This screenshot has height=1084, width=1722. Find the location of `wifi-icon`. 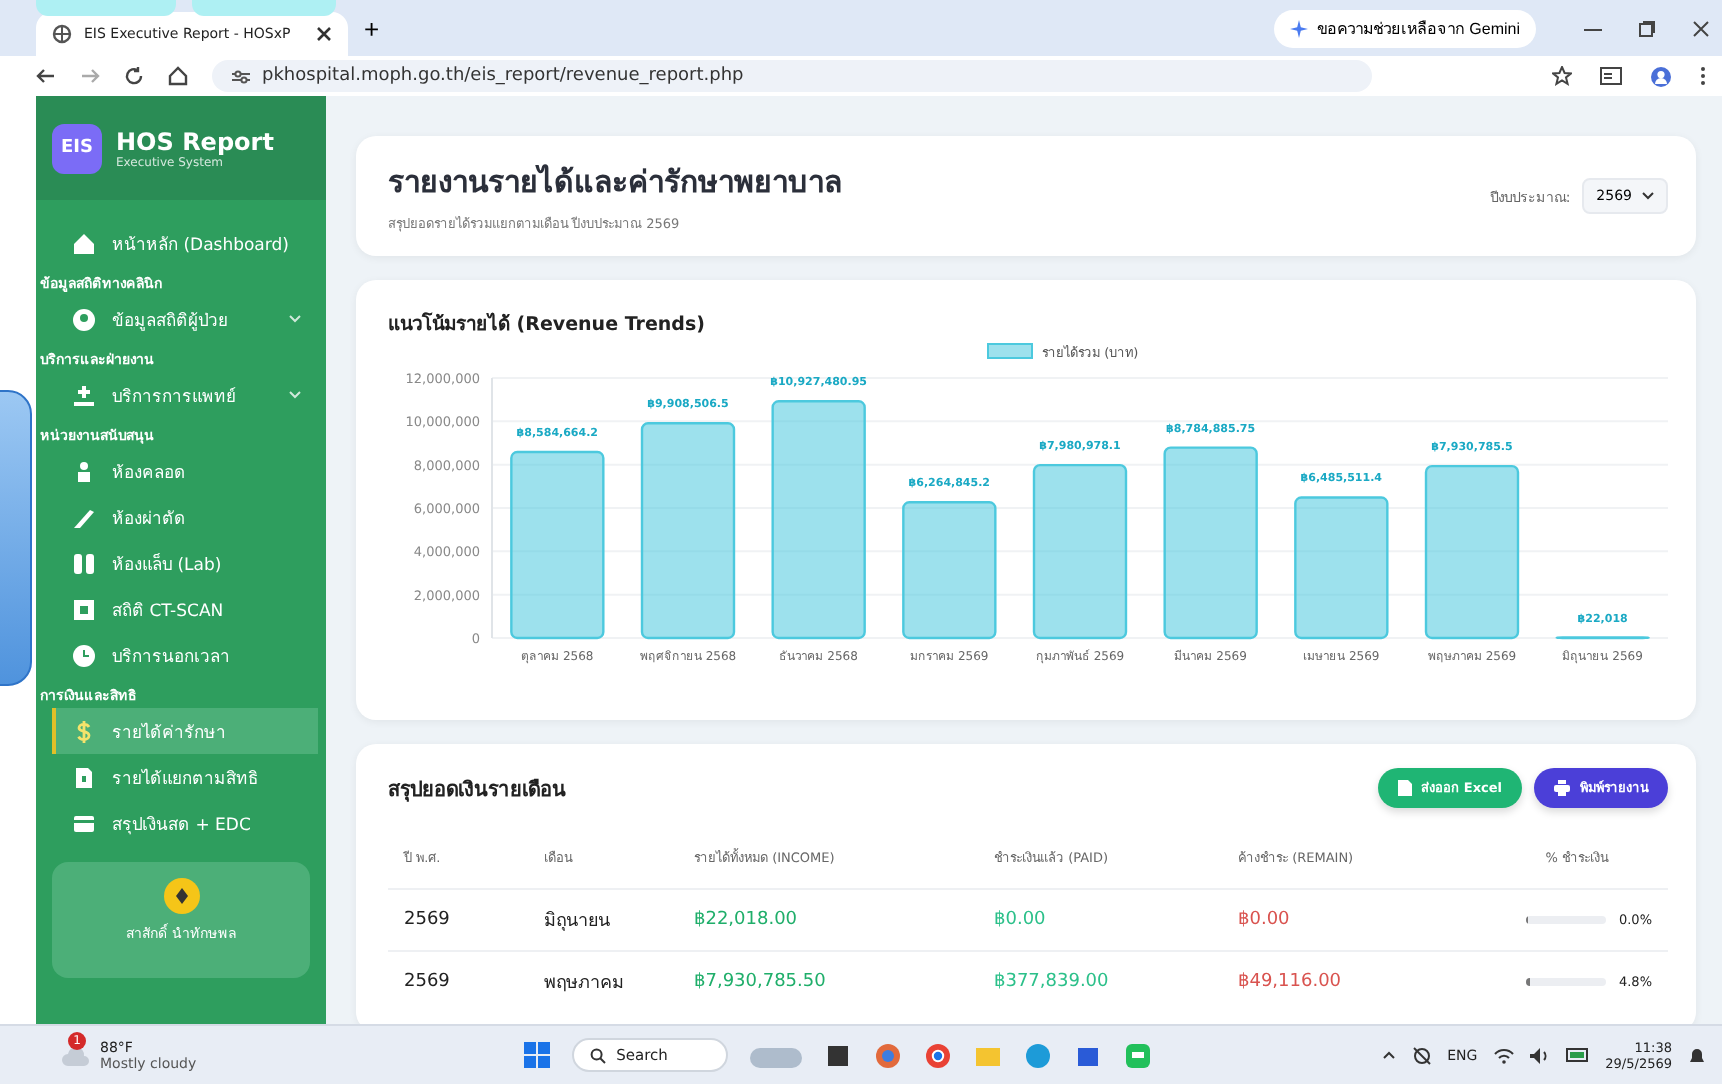

wifi-icon is located at coordinates (1503, 1055).